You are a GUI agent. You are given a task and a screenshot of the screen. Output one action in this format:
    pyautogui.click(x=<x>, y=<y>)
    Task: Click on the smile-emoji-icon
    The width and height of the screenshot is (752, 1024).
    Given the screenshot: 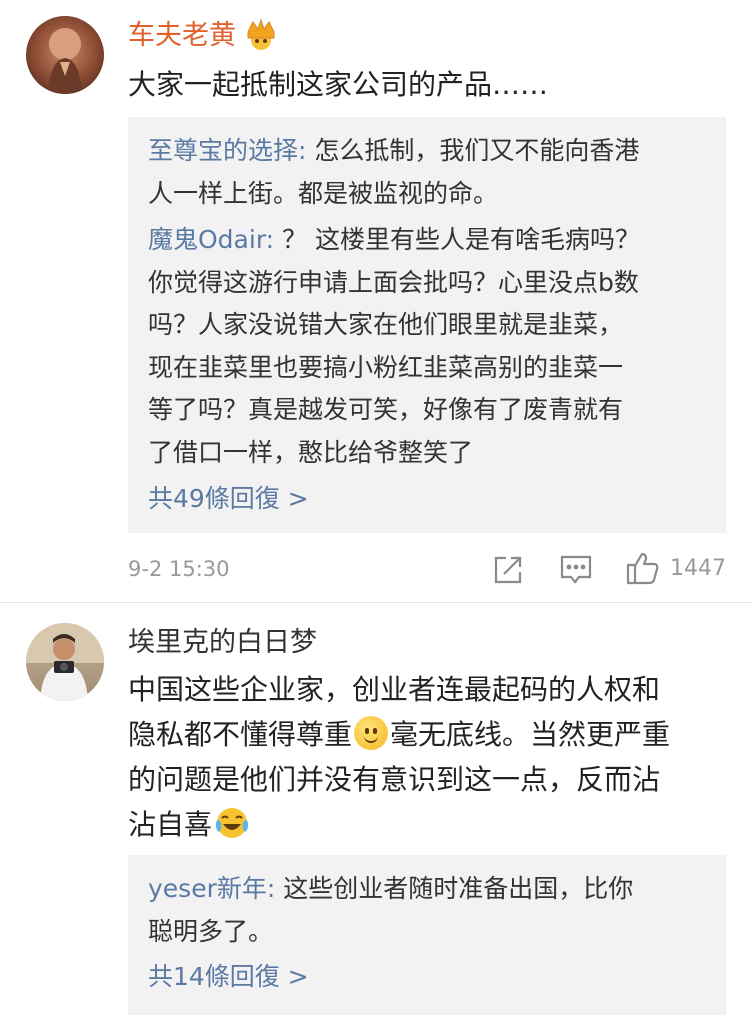 What is the action you would take?
    pyautogui.click(x=371, y=733)
    